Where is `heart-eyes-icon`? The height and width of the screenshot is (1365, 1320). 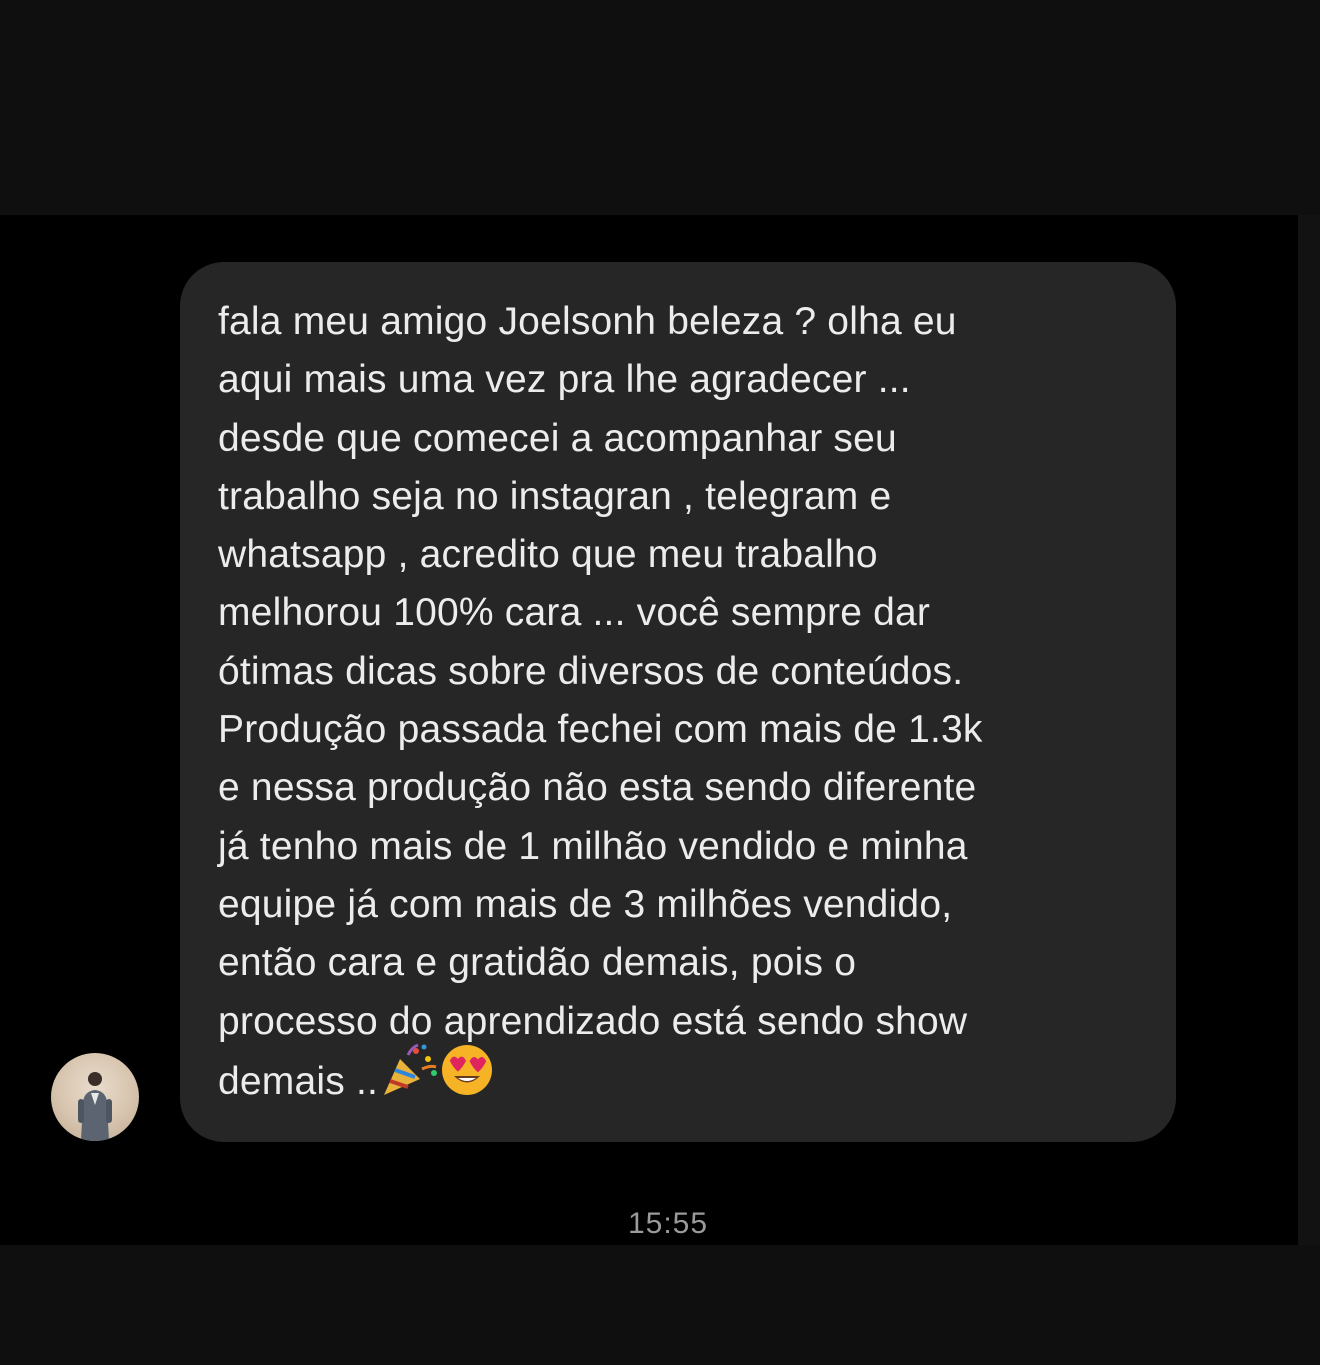 heart-eyes-icon is located at coordinates (467, 1078).